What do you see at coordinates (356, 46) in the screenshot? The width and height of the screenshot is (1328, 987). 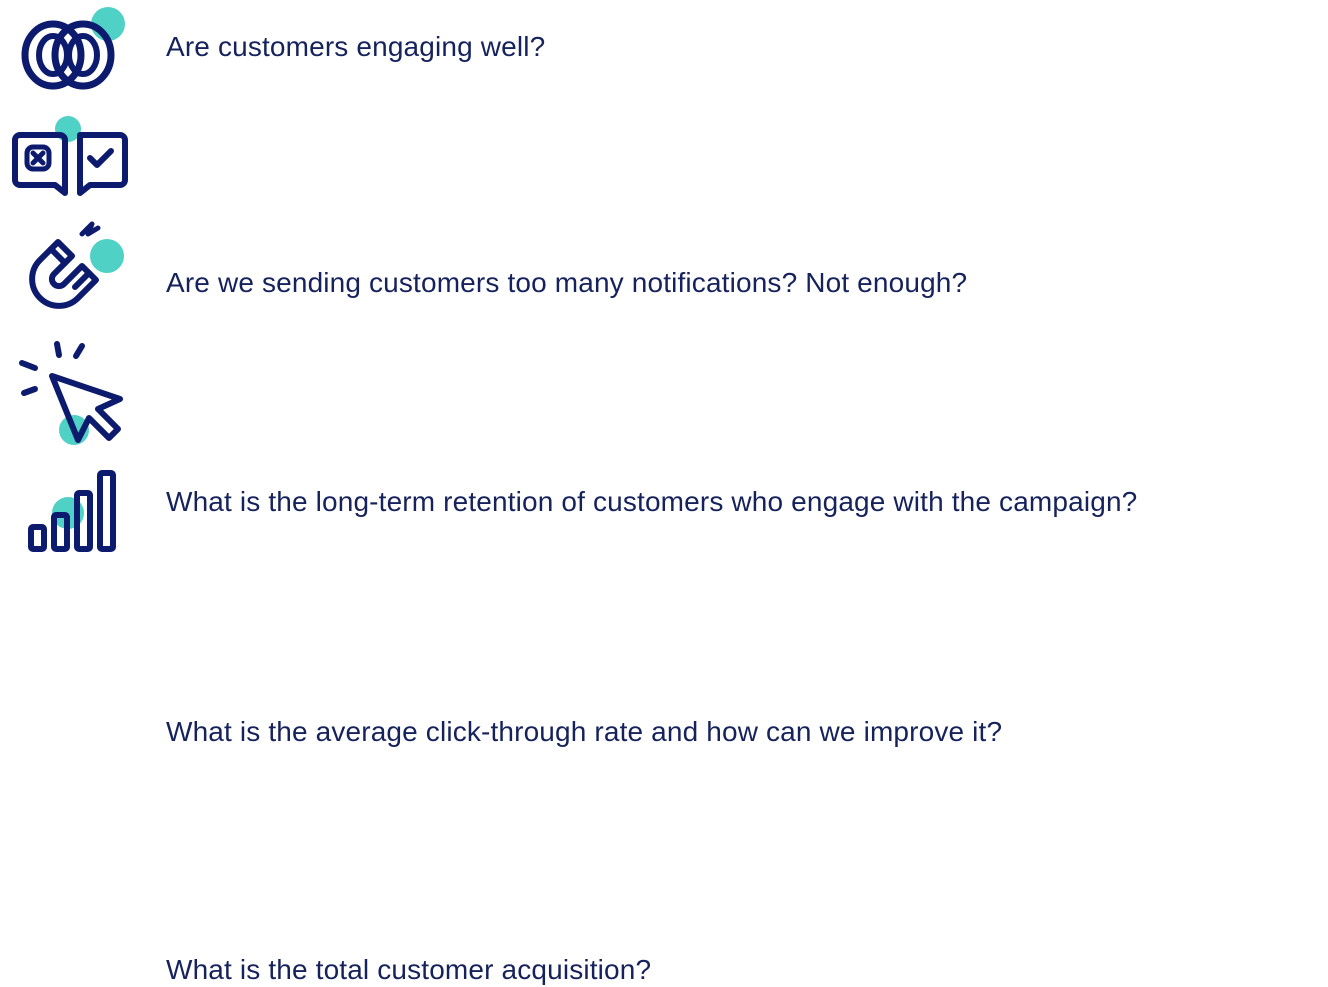 I see `question-text: Are customers engaging well?` at bounding box center [356, 46].